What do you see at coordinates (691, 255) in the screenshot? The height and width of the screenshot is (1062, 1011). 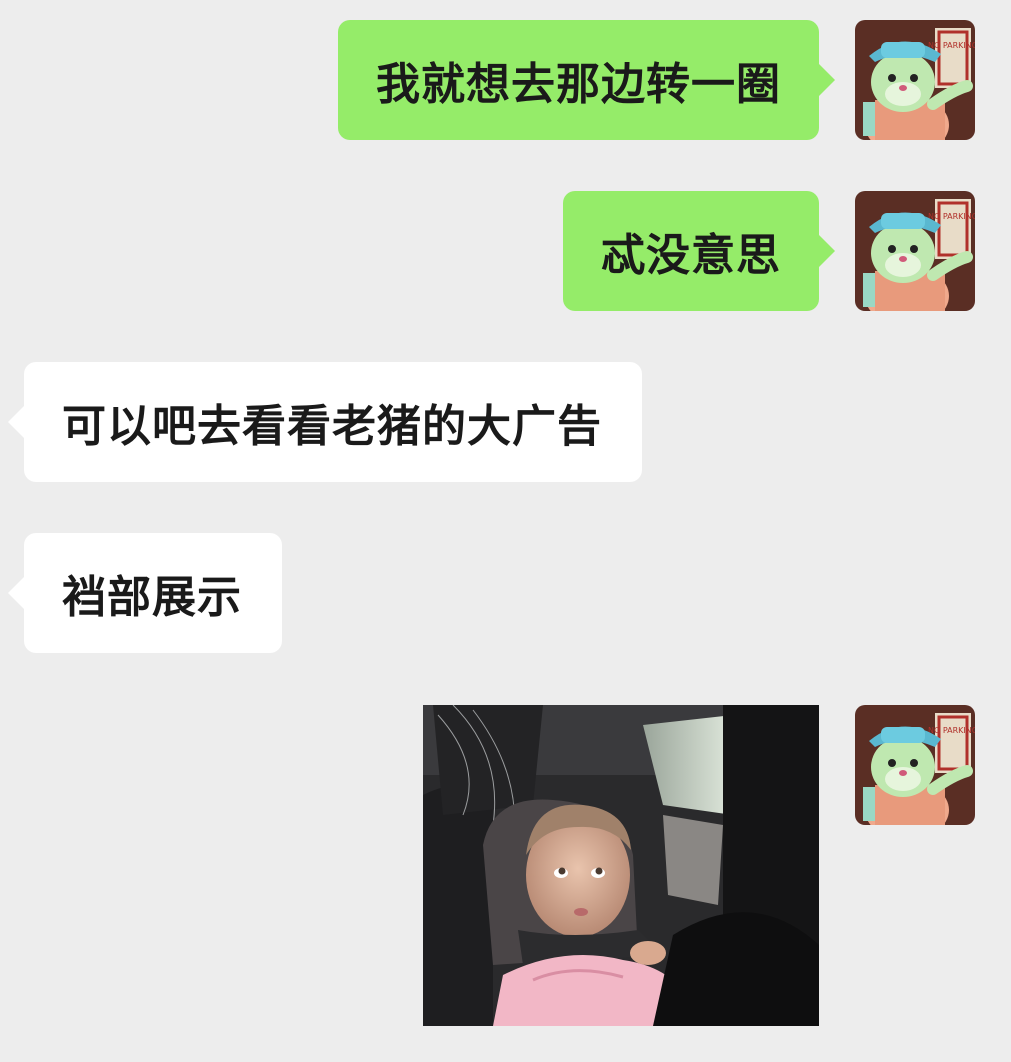 I see `message-text: 忒没意思` at bounding box center [691, 255].